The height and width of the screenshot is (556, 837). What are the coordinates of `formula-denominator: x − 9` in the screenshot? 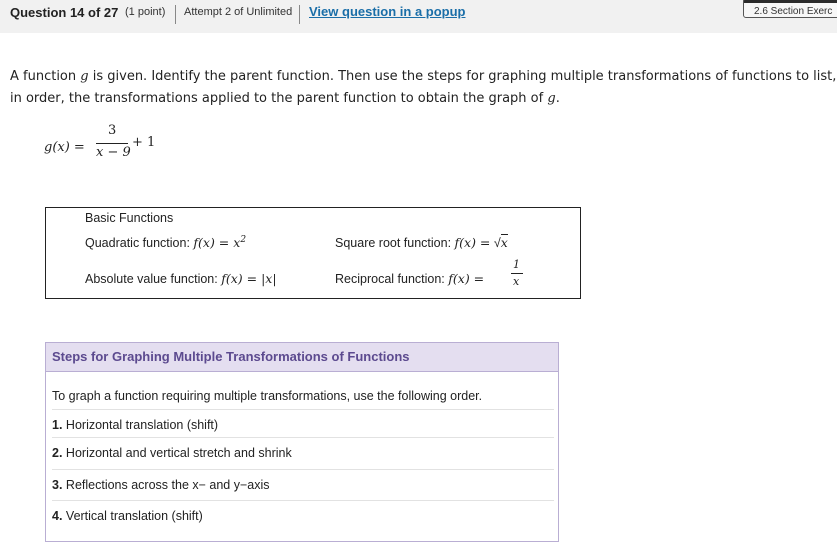 It's located at (113, 152).